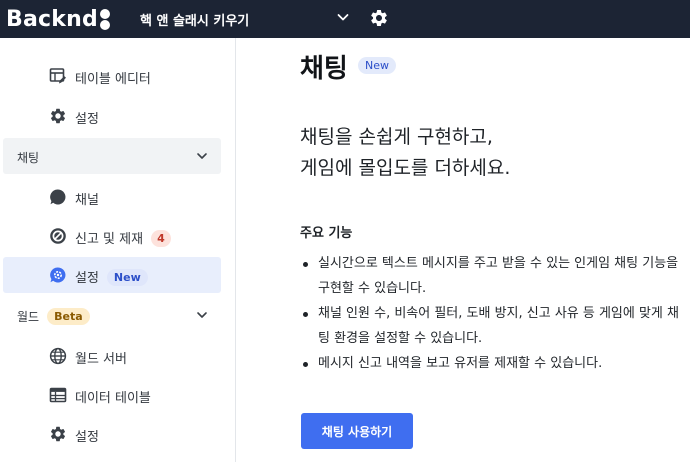 Image resolution: width=690 pixels, height=462 pixels. What do you see at coordinates (112, 156) in the screenshot?
I see `sidebar-section-chat: 채팅` at bounding box center [112, 156].